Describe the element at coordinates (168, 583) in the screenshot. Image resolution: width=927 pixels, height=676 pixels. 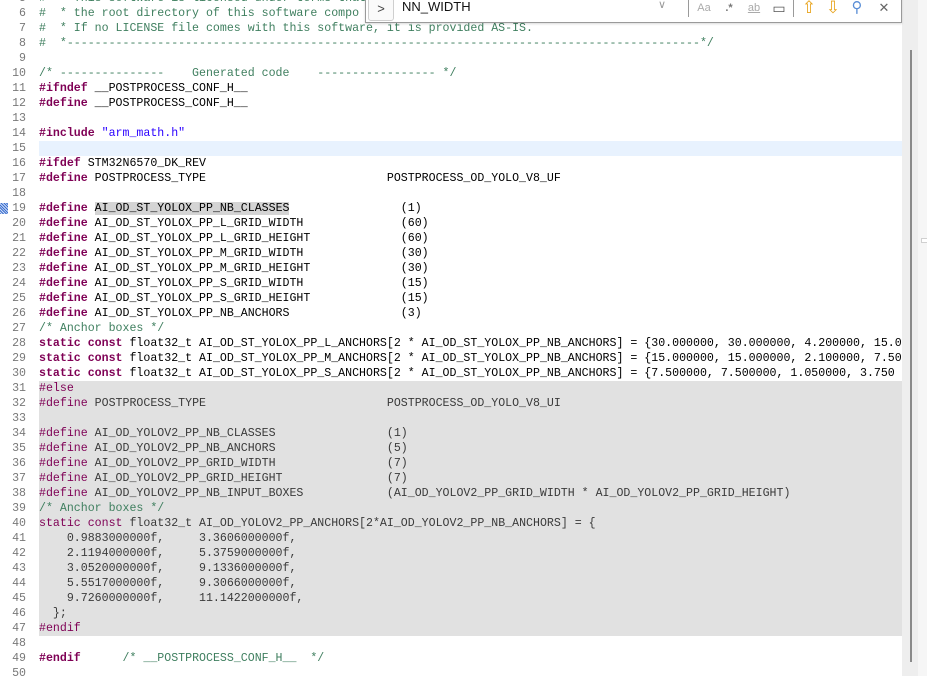
I see `code-text: 5.5517000000f, 9.3066000000f,` at that location.